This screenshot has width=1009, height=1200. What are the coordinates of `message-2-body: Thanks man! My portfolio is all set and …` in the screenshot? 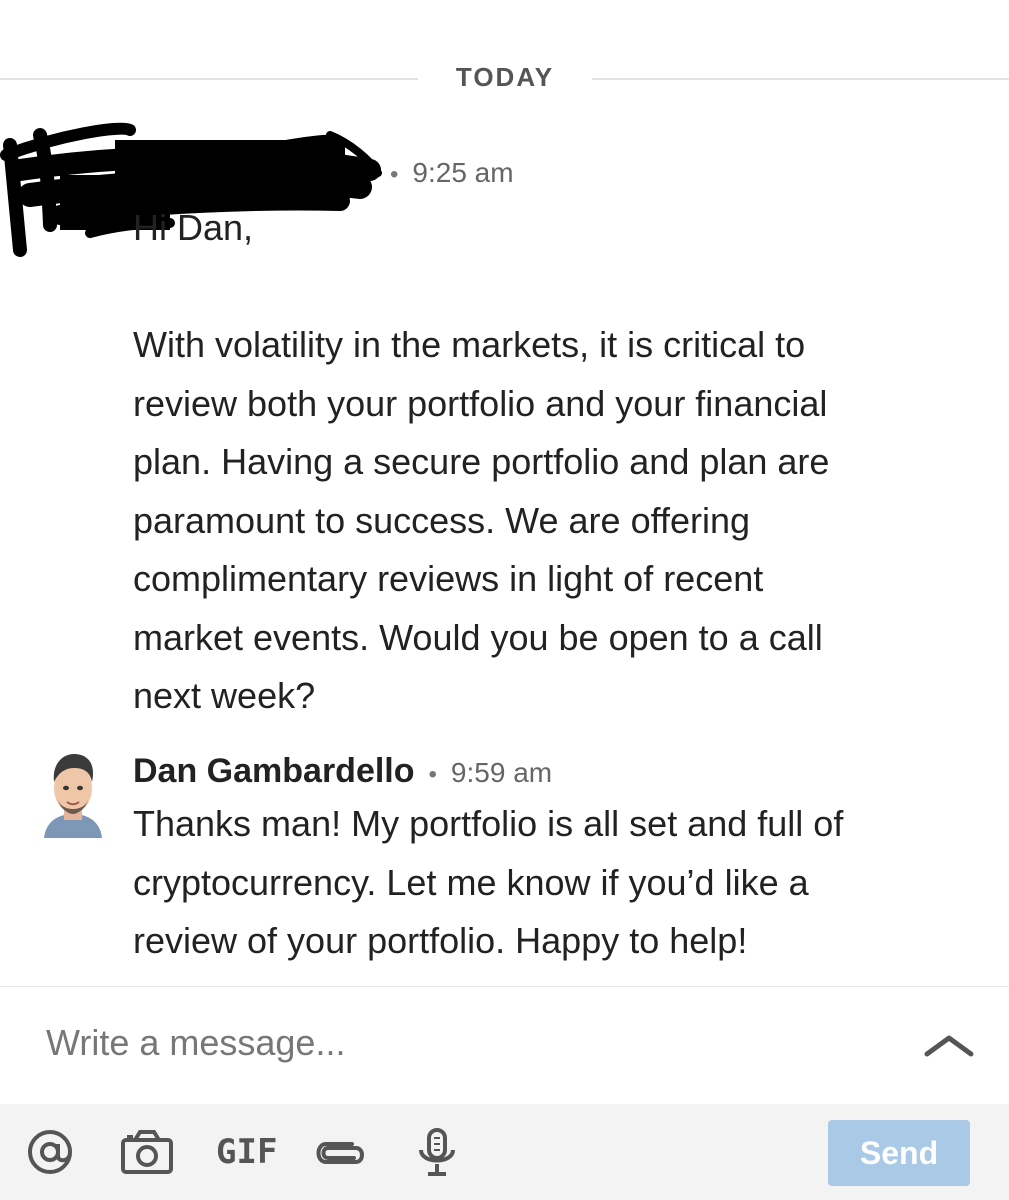 It's located at (488, 882).